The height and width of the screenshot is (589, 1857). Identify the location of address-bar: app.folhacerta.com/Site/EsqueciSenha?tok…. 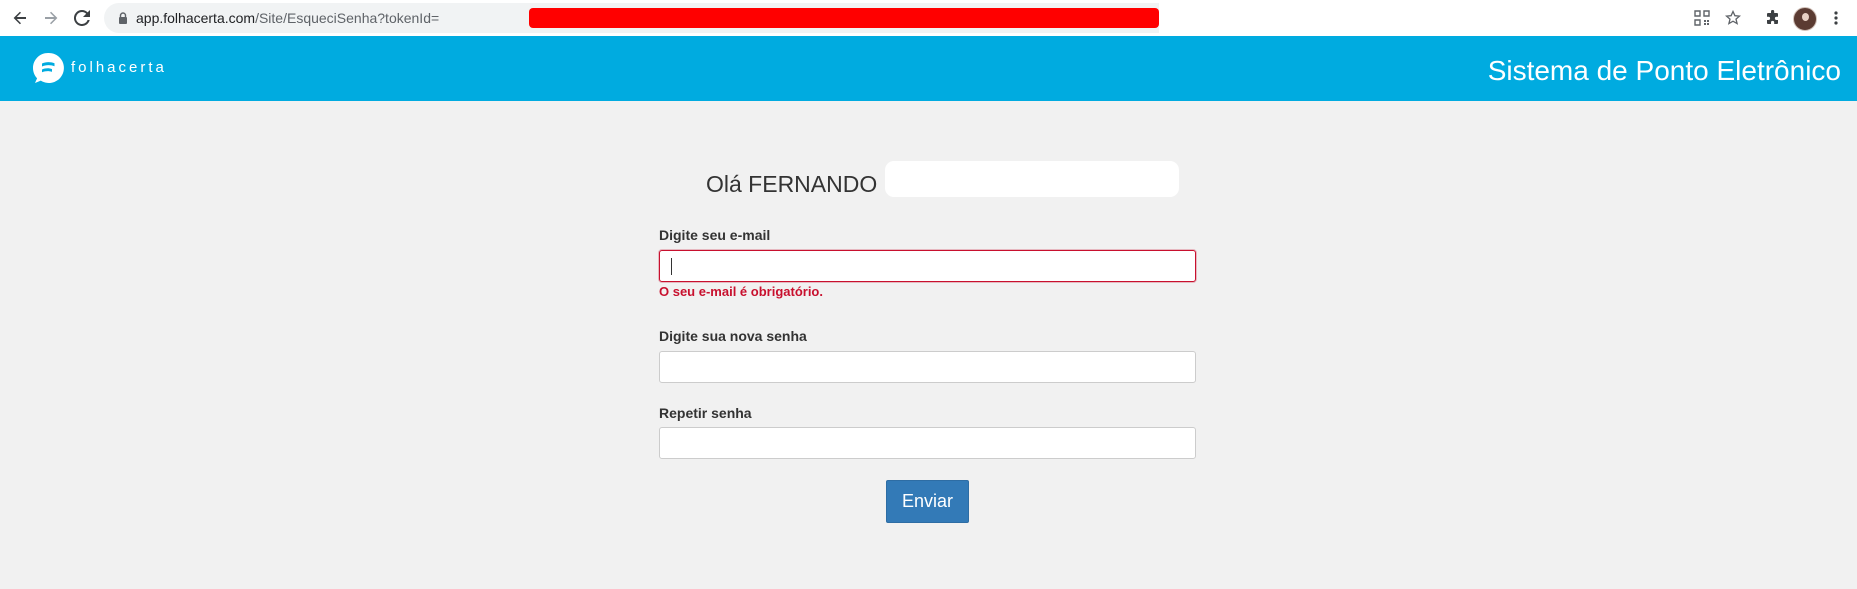
(762, 18).